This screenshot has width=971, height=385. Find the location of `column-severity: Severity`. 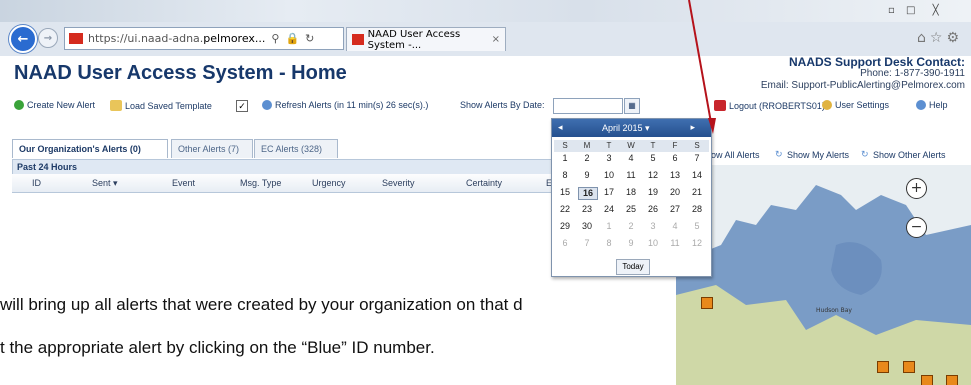

column-severity: Severity is located at coordinates (398, 183).